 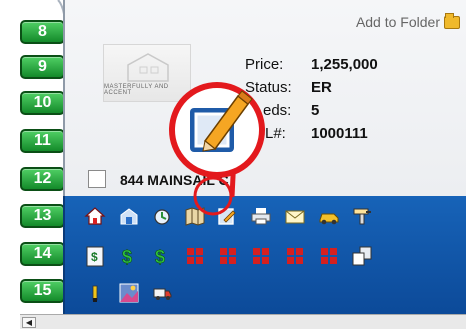 What do you see at coordinates (42, 103) in the screenshot?
I see `row-number-button: 10` at bounding box center [42, 103].